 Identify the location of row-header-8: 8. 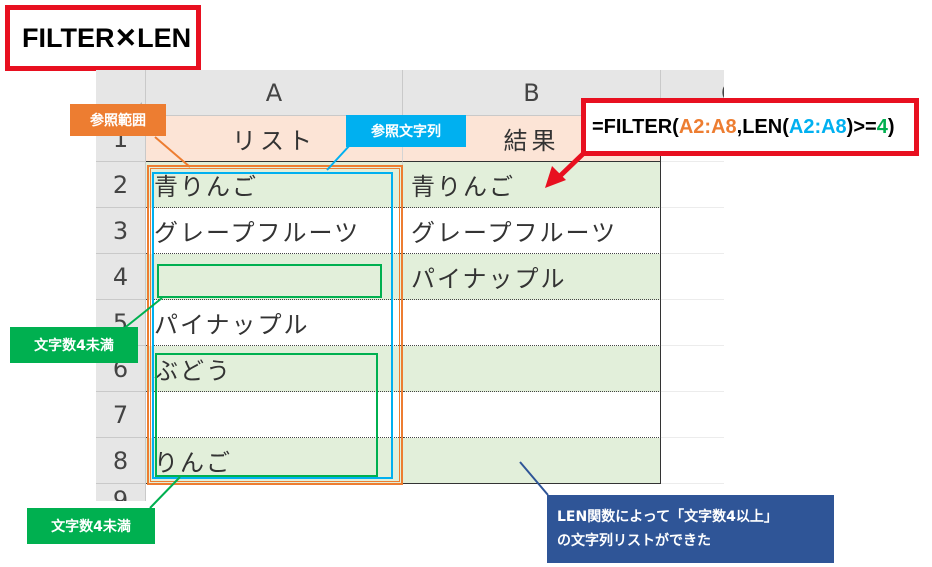
(121, 461).